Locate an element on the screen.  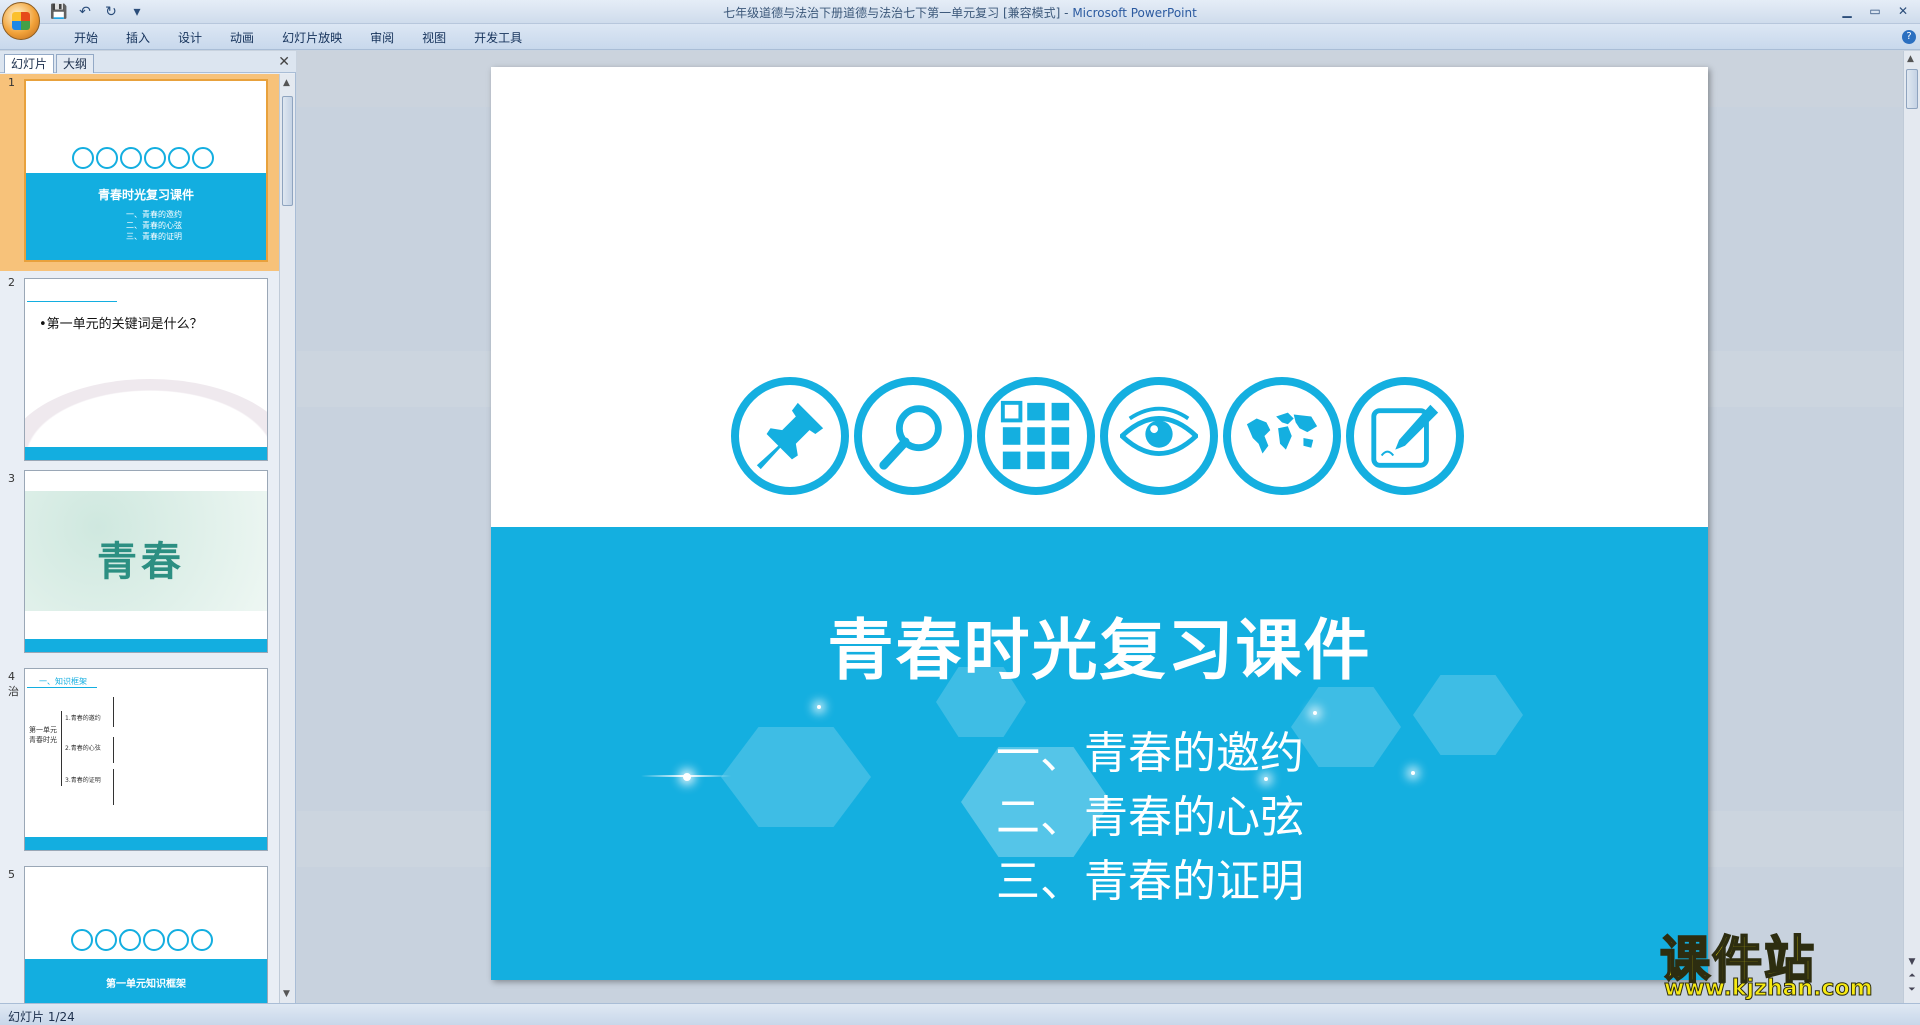
page-navigation-buttons: ▼ ⏶ ⏷ is located at coordinates (1912, 976).